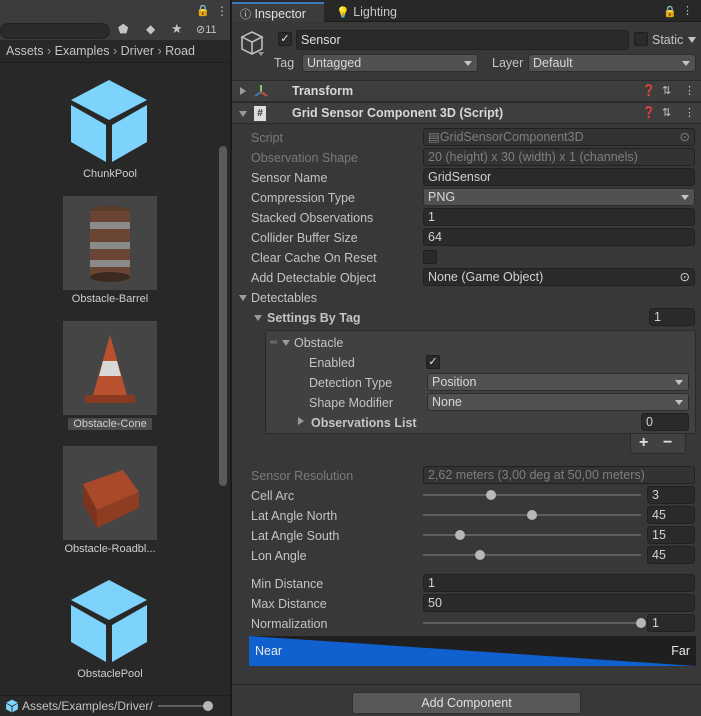 The image size is (701, 716). I want to click on asset-obstacle-cone: Obstacle-Cone, so click(110, 377).